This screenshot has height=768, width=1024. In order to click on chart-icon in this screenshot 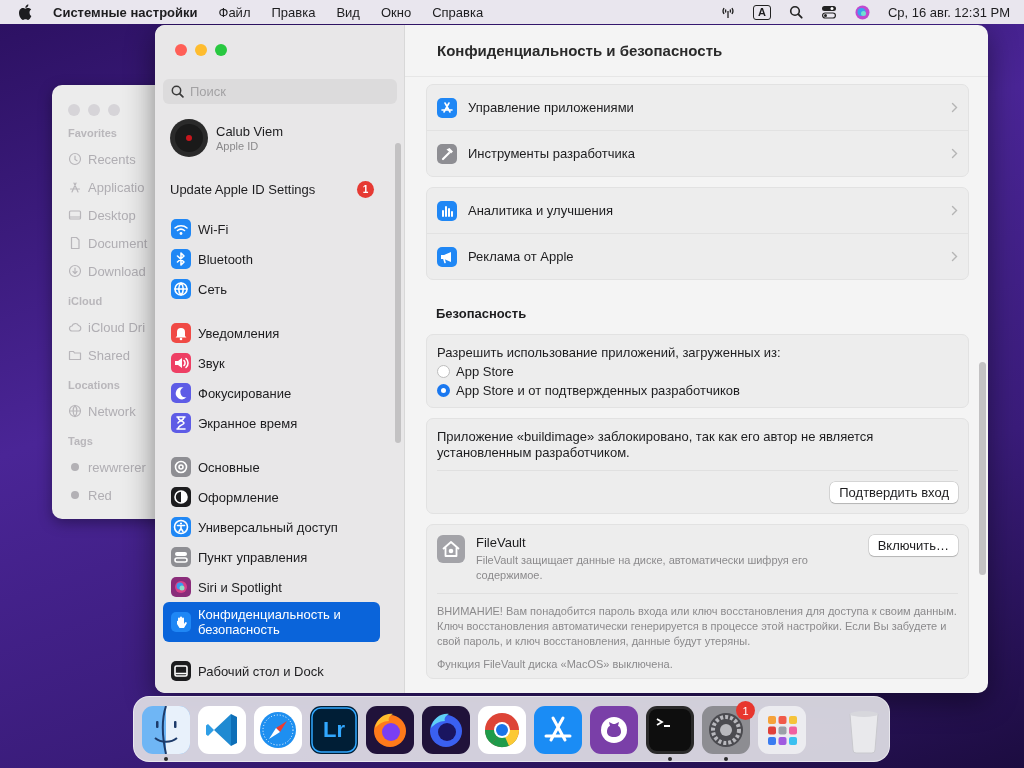, I will do `click(447, 210)`.